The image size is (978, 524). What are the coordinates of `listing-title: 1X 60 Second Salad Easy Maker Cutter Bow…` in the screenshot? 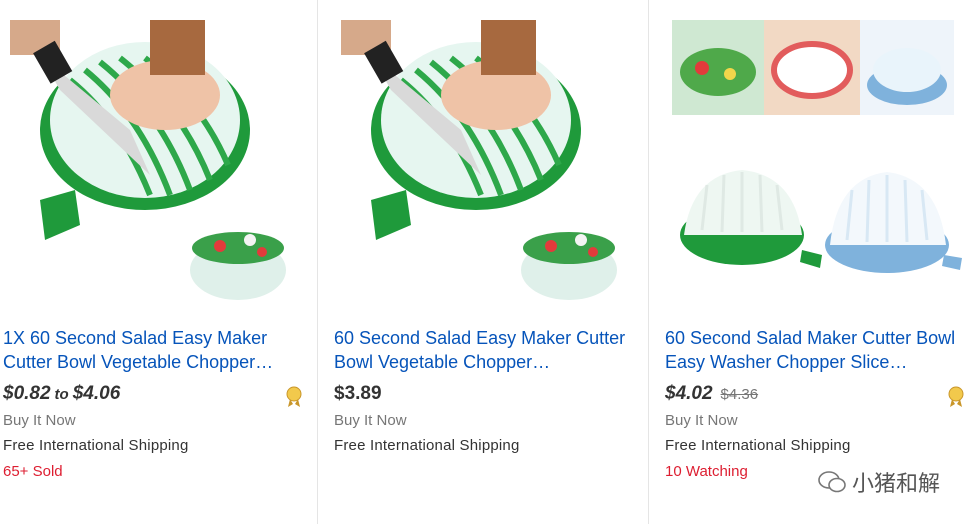 It's located at (153, 350).